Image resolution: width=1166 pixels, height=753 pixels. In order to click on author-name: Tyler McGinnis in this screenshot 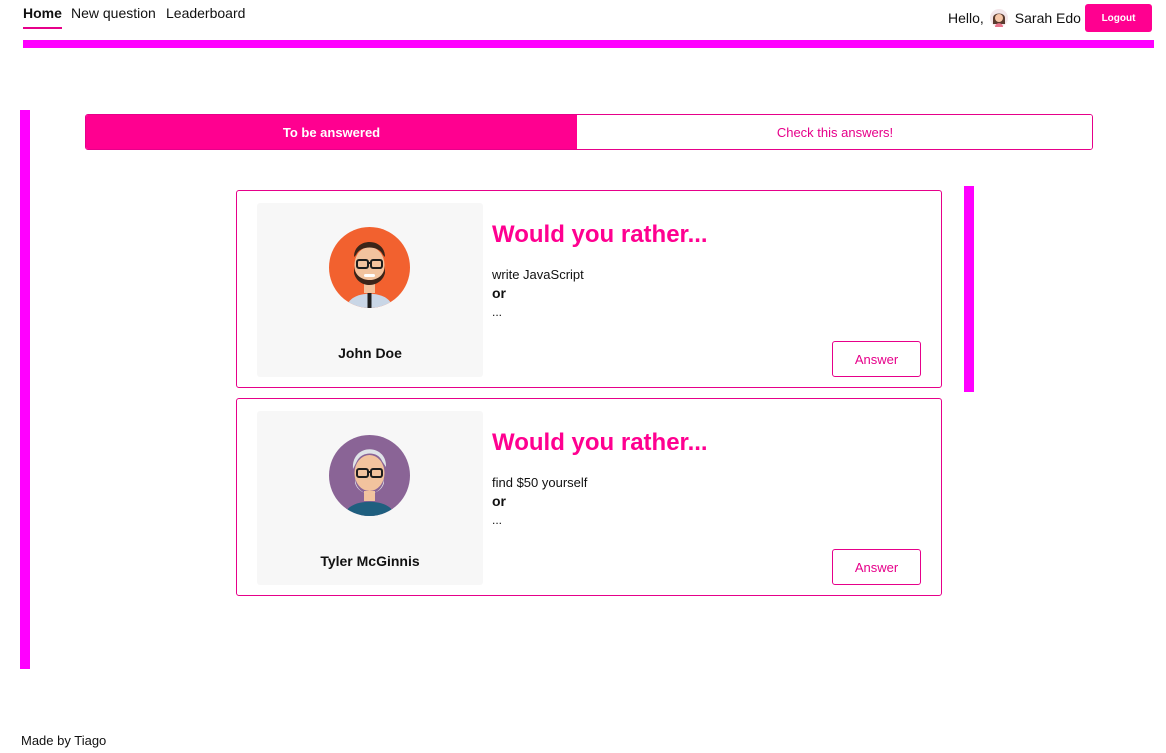, I will do `click(370, 561)`.